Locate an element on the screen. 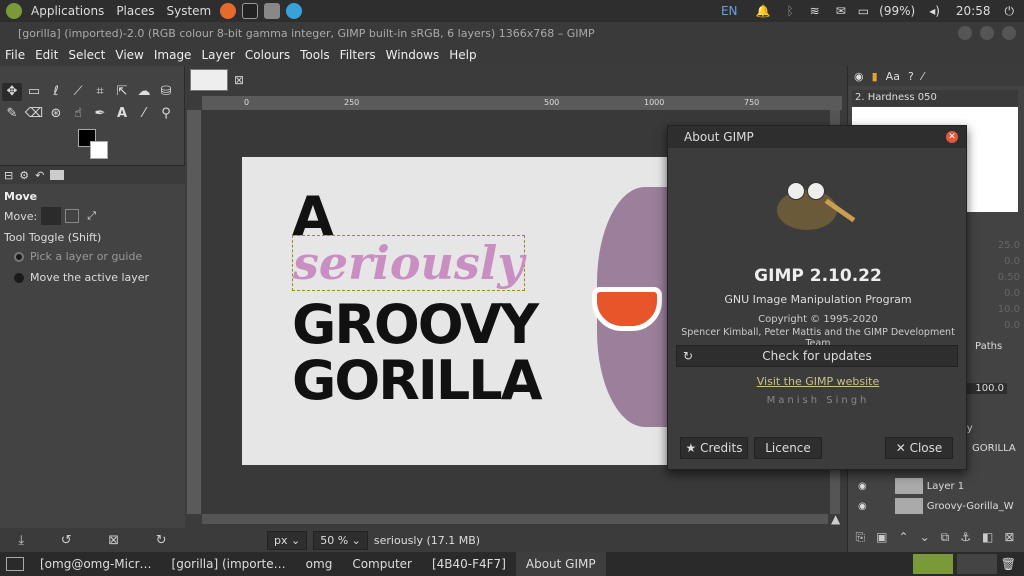 The image size is (1024, 576). ubuntu-logo-icon is located at coordinates (14, 11).